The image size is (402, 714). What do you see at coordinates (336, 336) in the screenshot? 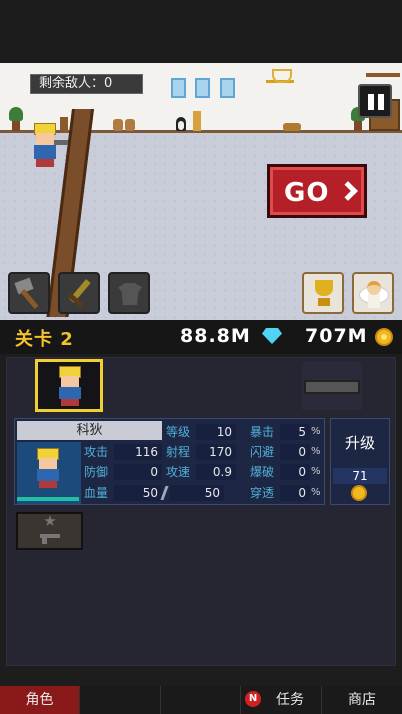
I see `gold-count: 707M` at bounding box center [336, 336].